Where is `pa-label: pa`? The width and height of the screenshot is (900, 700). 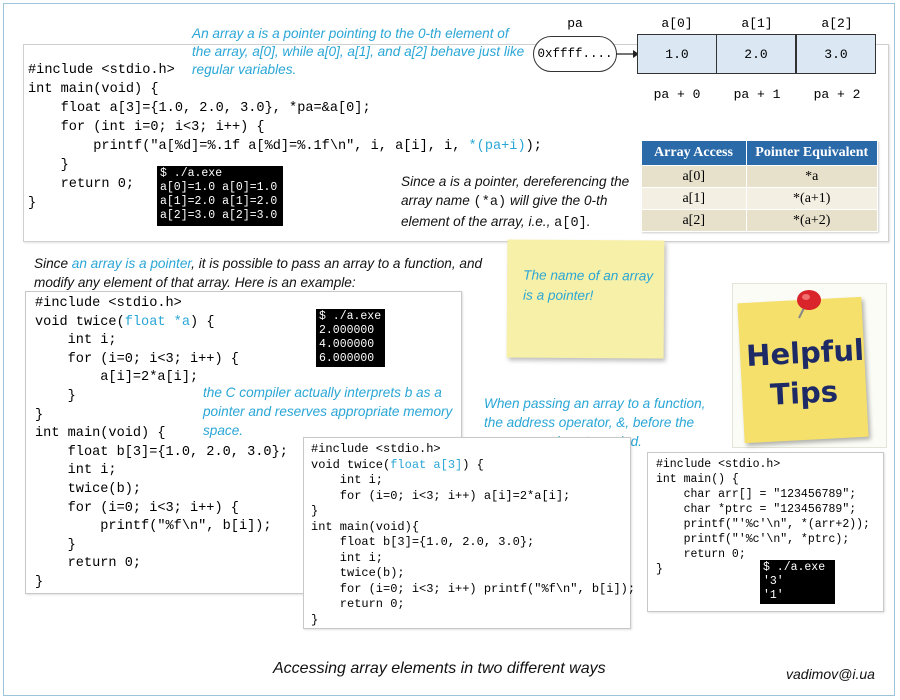 pa-label: pa is located at coordinates (575, 23).